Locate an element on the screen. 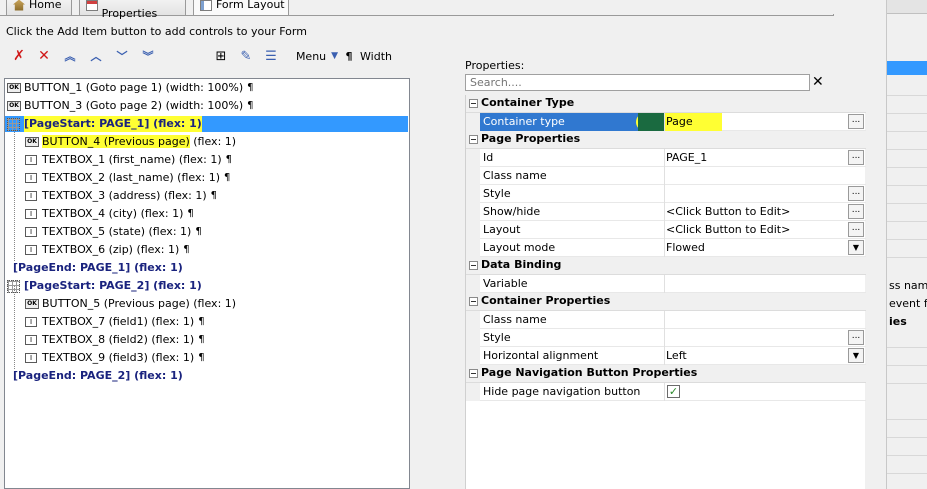 Image resolution: width=927 pixels, height=489 pixels. move-bottom-icon: ︾ is located at coordinates (148, 56).